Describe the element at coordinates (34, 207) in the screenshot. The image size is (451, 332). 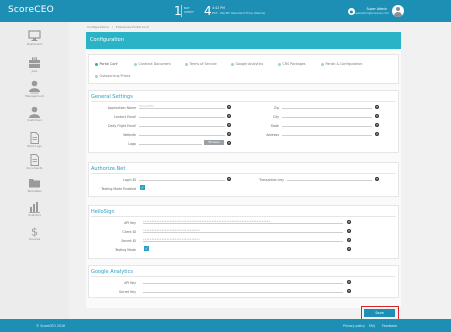
I see `bar-chart-icon` at that location.